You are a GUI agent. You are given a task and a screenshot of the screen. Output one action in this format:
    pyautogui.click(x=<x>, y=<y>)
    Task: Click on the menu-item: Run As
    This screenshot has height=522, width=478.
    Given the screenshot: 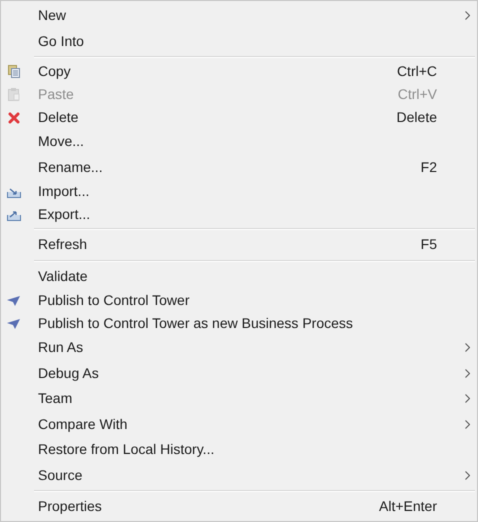 What is the action you would take?
    pyautogui.click(x=239, y=347)
    